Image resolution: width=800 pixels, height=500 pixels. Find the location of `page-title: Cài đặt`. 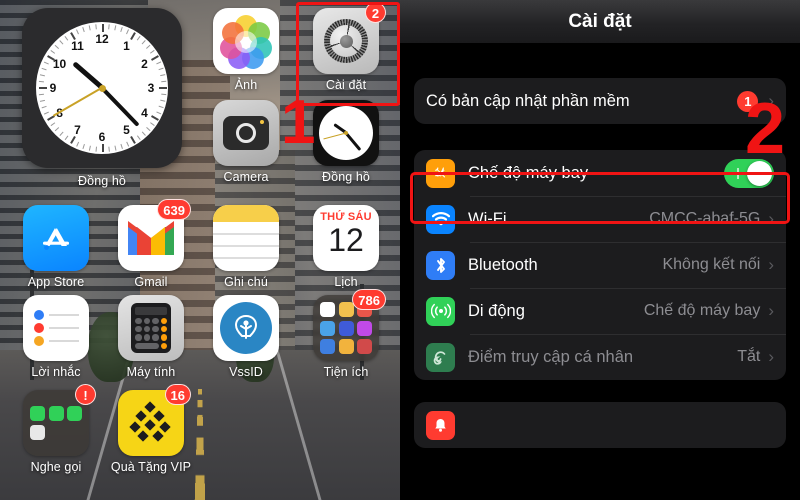

page-title: Cài đặt is located at coordinates (600, 21).